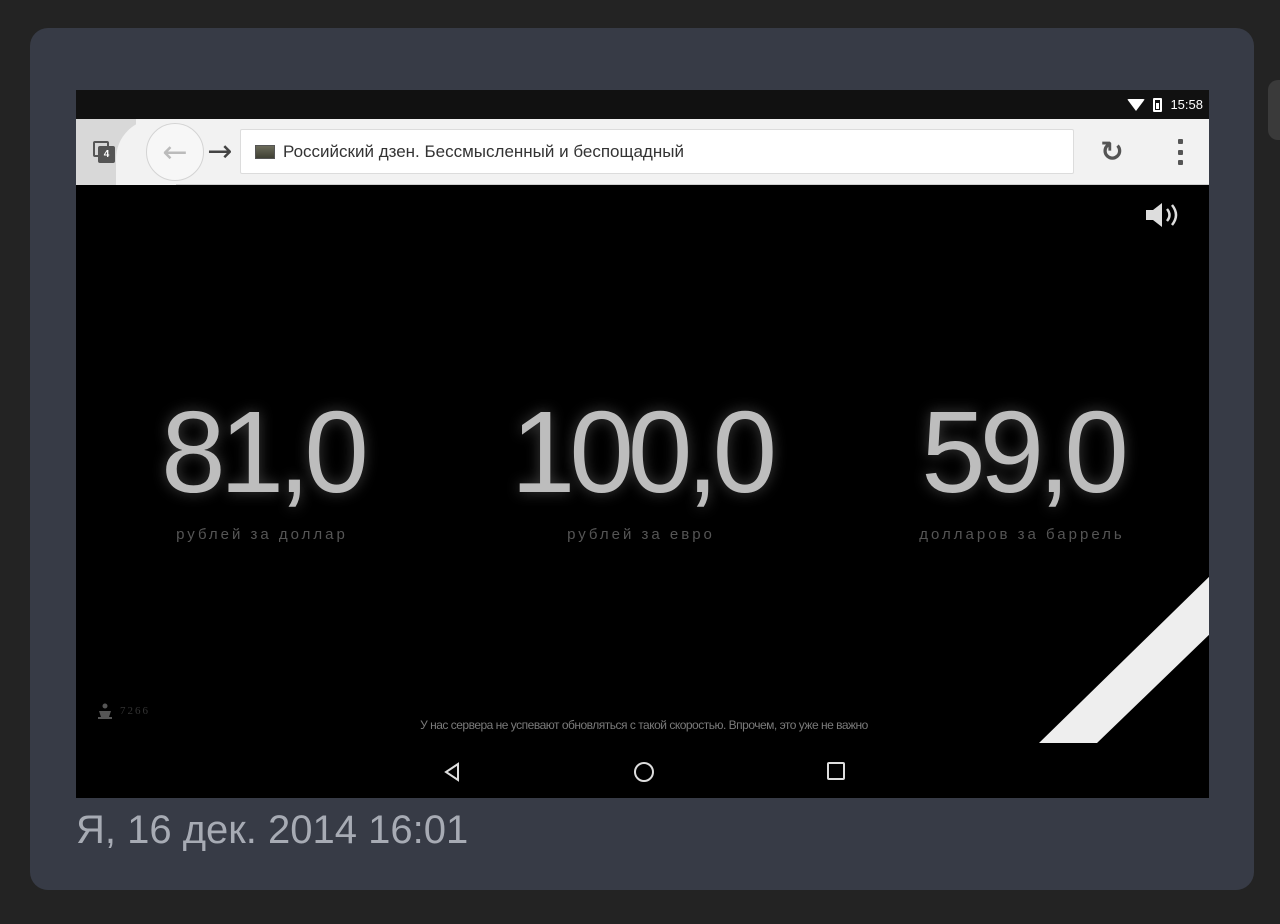 Image resolution: width=1280 pixels, height=924 pixels. Describe the element at coordinates (452, 772) in the screenshot. I see `nav-back-icon` at that location.